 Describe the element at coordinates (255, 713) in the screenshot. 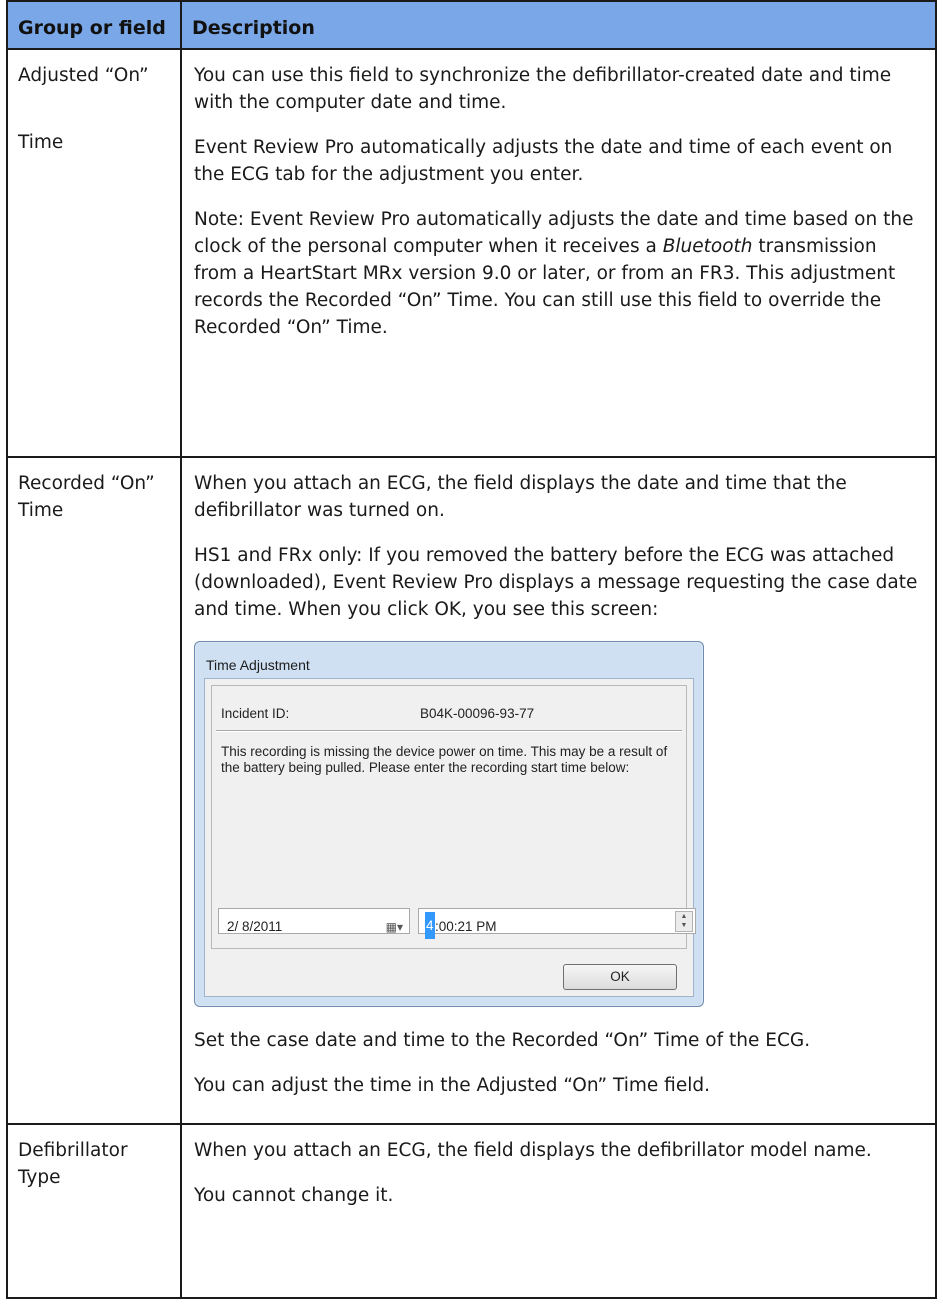

I see `incident-id-label: Incident ID:` at that location.